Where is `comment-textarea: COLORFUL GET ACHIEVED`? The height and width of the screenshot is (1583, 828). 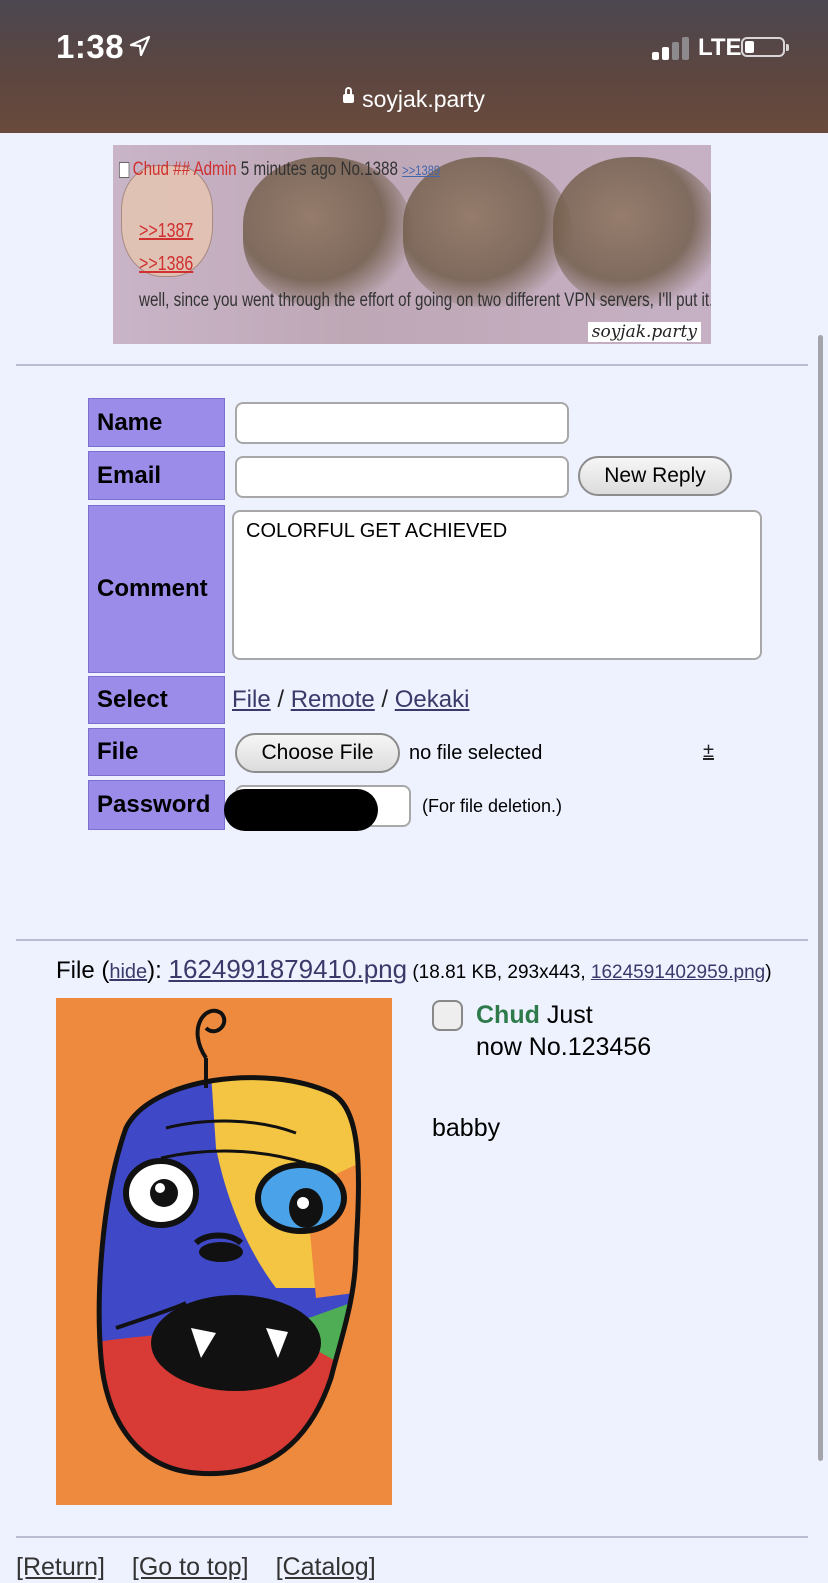 comment-textarea: COLORFUL GET ACHIEVED is located at coordinates (497, 585).